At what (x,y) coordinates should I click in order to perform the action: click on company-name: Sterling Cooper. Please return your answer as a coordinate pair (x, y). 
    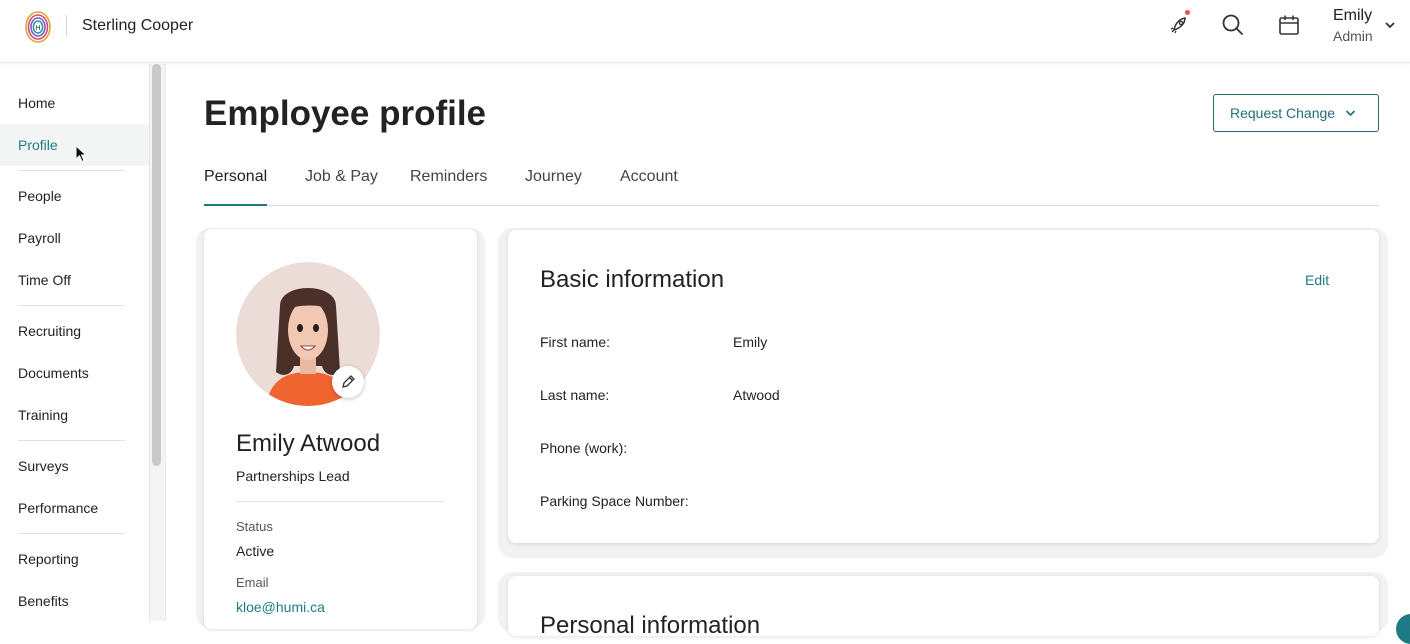
    Looking at the image, I should click on (138, 25).